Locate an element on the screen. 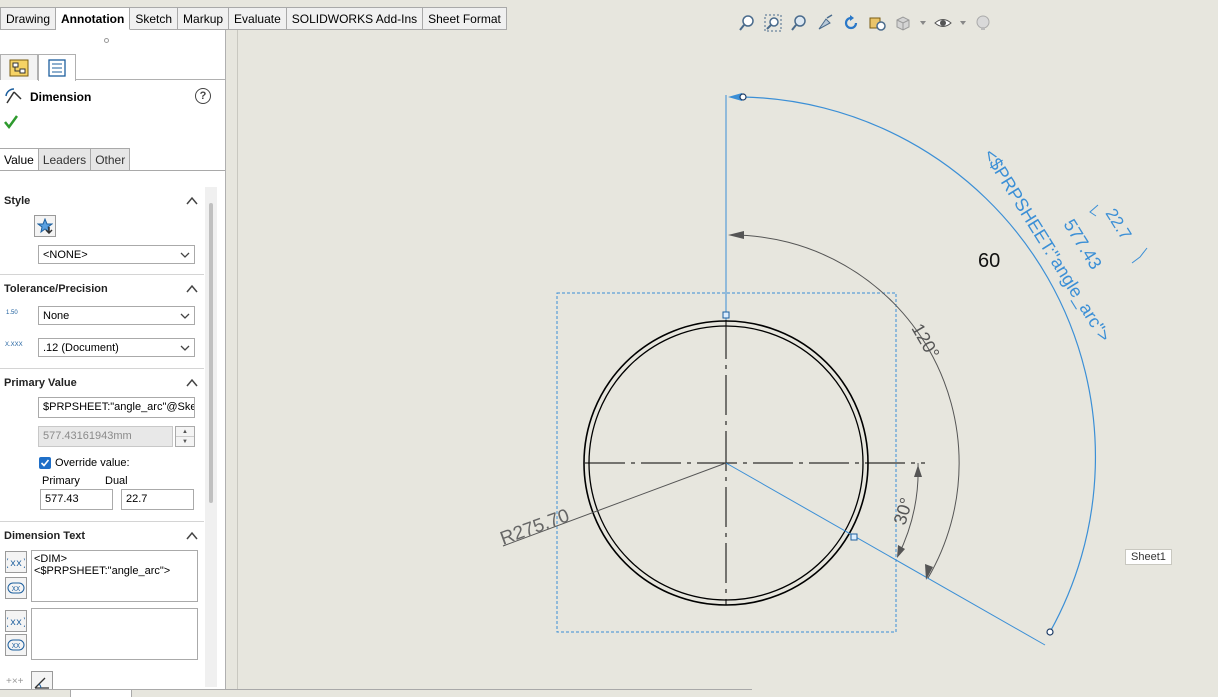 Image resolution: width=1218 pixels, height=697 pixels. dim-text-line-1: <DIM> is located at coordinates (51, 559).